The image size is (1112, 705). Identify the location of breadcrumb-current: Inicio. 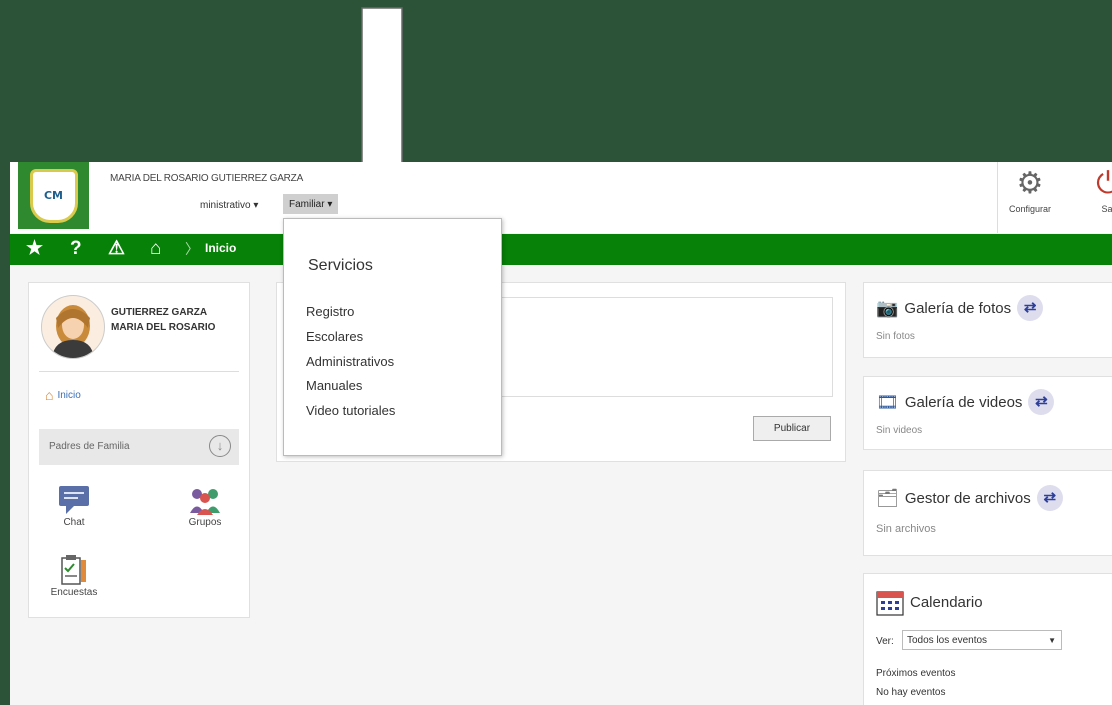
(220, 248).